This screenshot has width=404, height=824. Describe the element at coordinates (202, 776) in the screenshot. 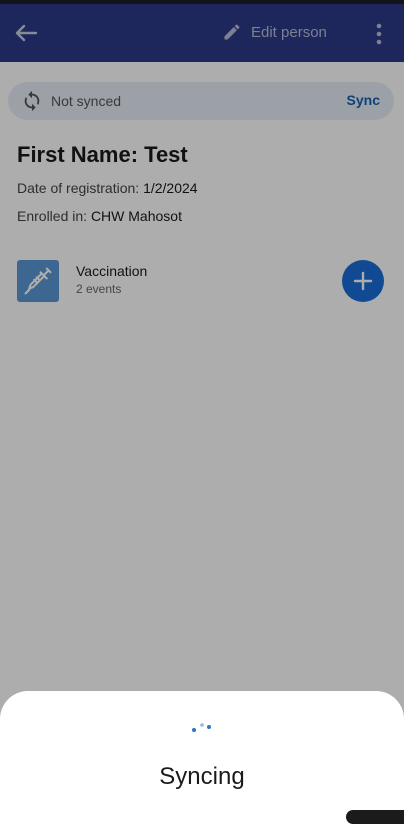

I see `sheet-title: Syncing` at that location.